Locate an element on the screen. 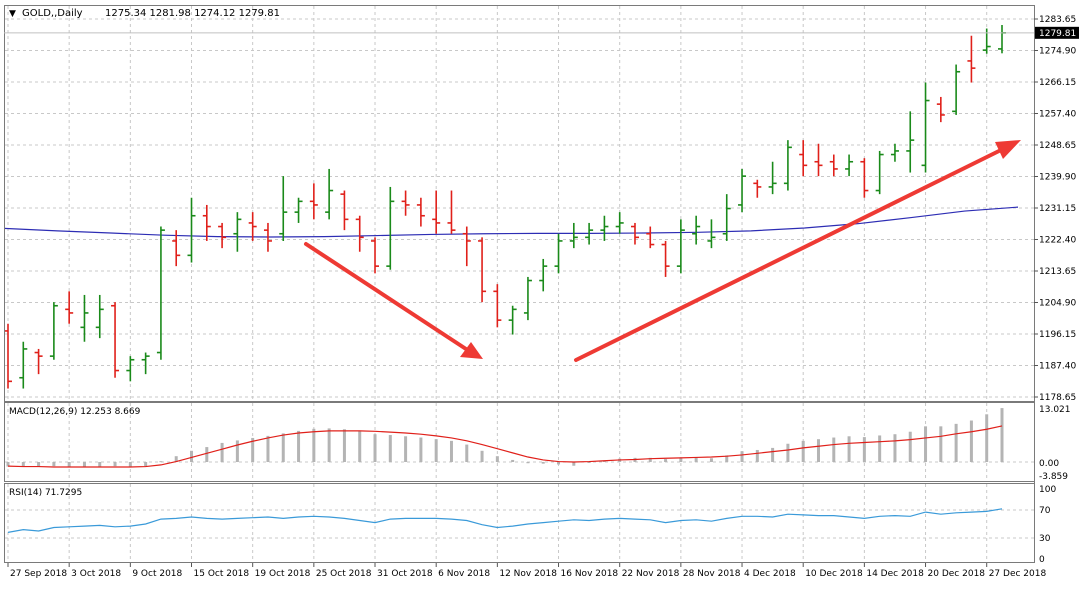  date-tick-label: 4 Dec 2018 is located at coordinates (770, 574).